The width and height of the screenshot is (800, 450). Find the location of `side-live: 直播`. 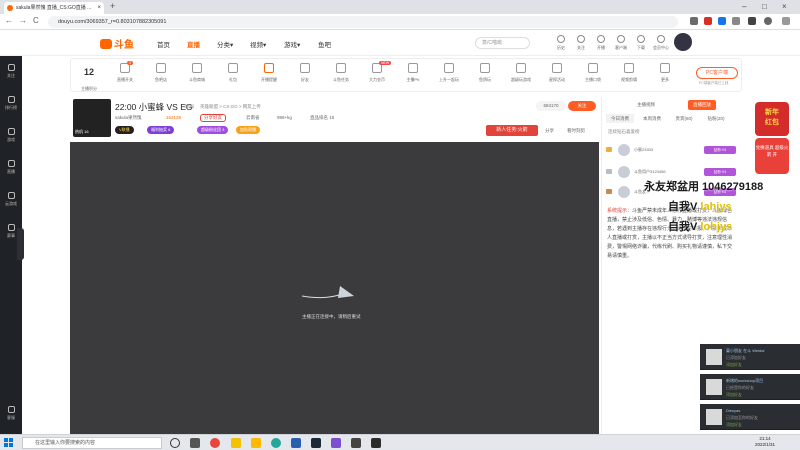

side-live: 直播 is located at coordinates (11, 167).